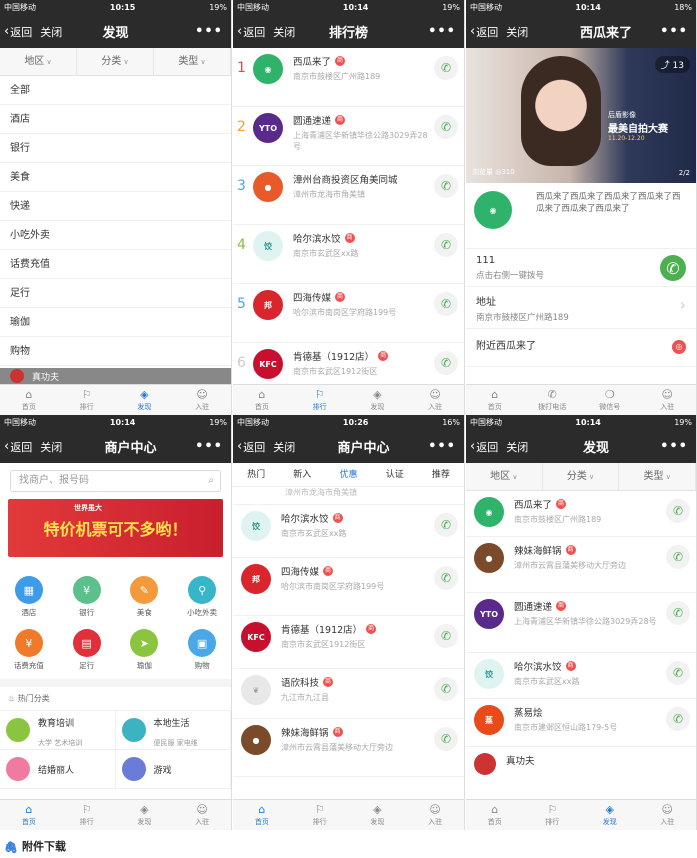  Describe the element at coordinates (145, 595) in the screenshot. I see `category-food: ✎ 美食` at that location.